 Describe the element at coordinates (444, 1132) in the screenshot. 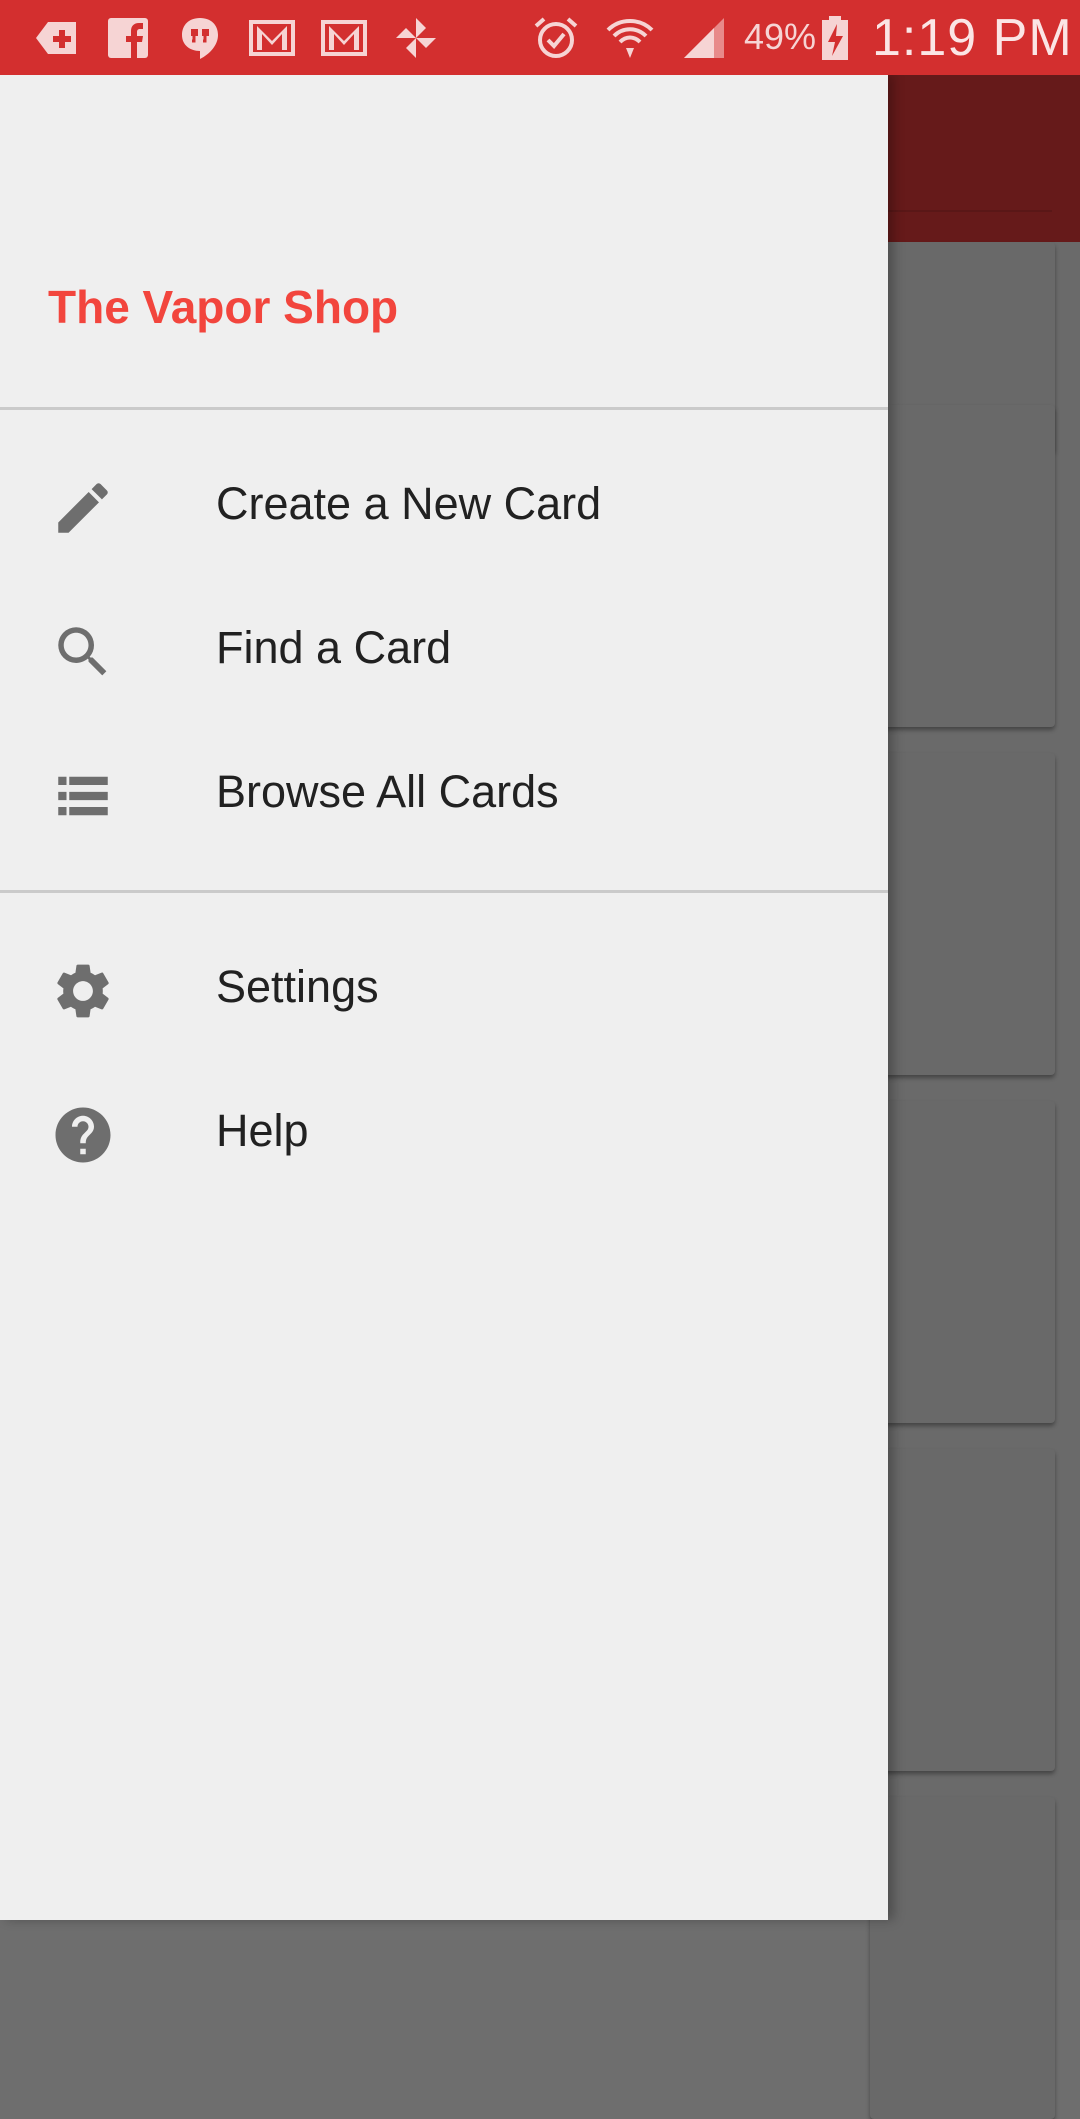

I see `nav-item-help: Help` at that location.